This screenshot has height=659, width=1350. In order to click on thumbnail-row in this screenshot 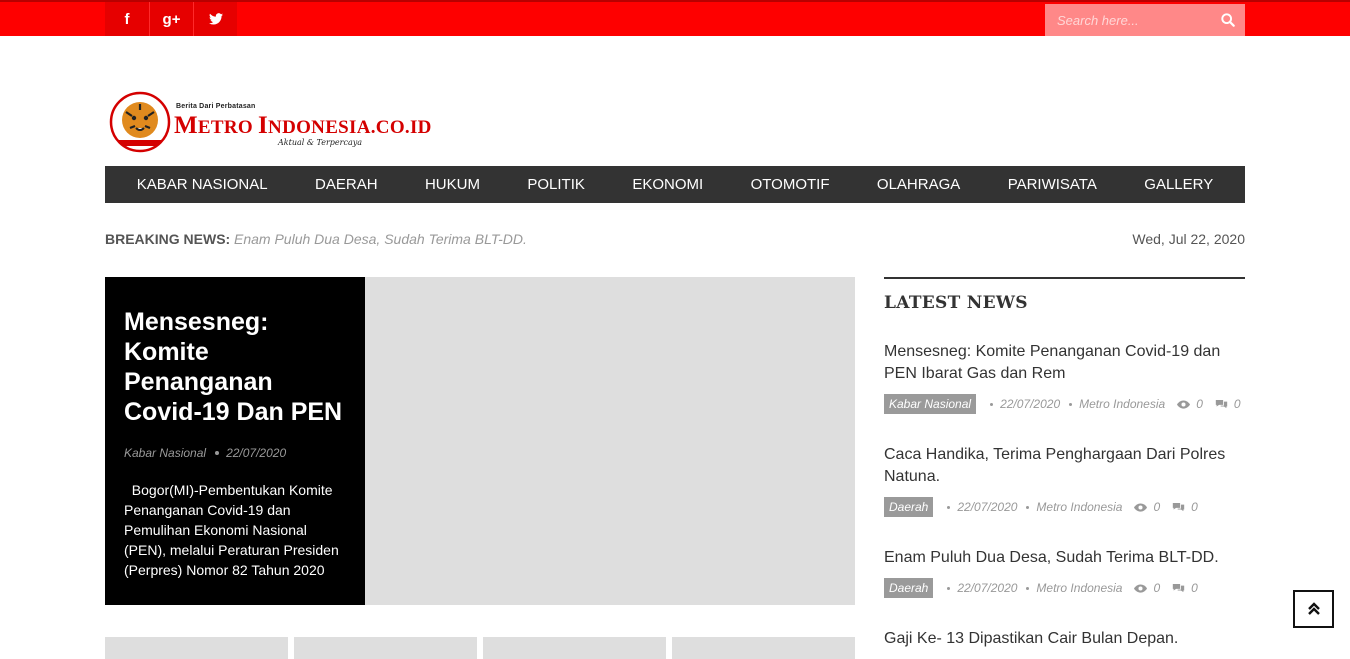, I will do `click(480, 648)`.